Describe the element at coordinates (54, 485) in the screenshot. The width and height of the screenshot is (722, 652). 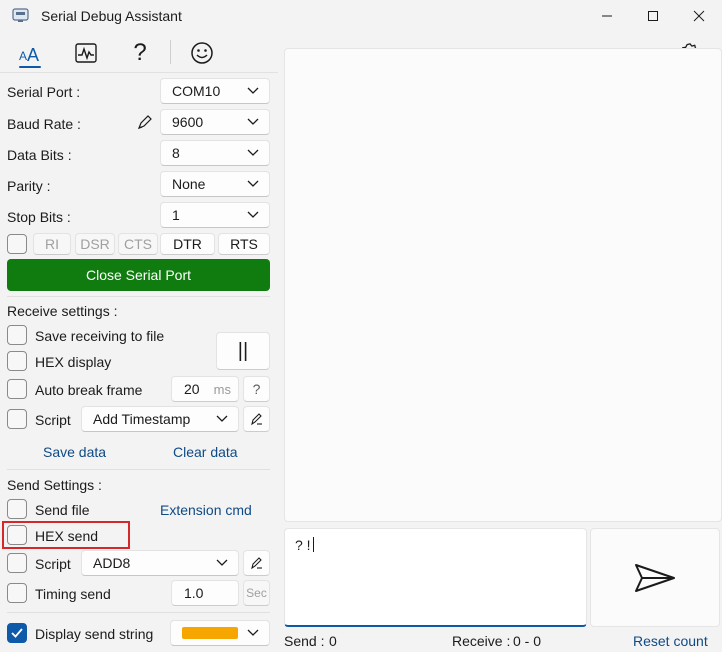
I see `send-settings-heading: Send Settings :` at that location.